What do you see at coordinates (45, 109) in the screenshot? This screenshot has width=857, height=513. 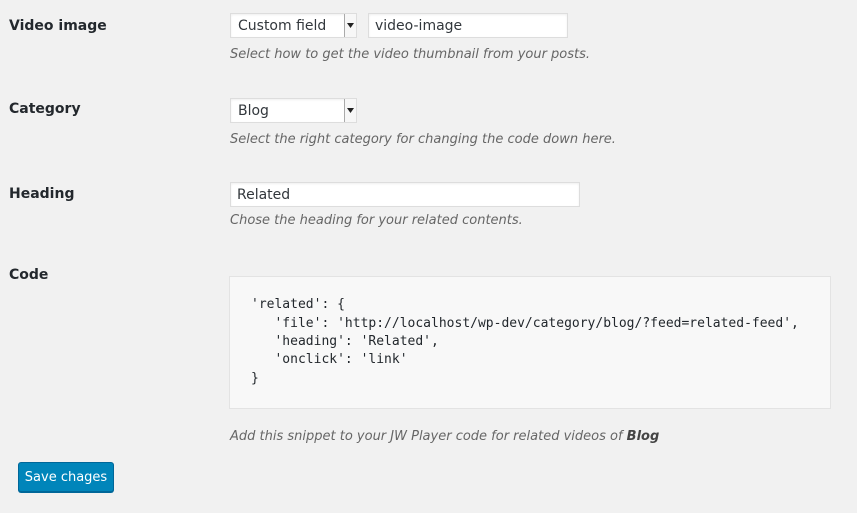 I see `category-label: Category` at bounding box center [45, 109].